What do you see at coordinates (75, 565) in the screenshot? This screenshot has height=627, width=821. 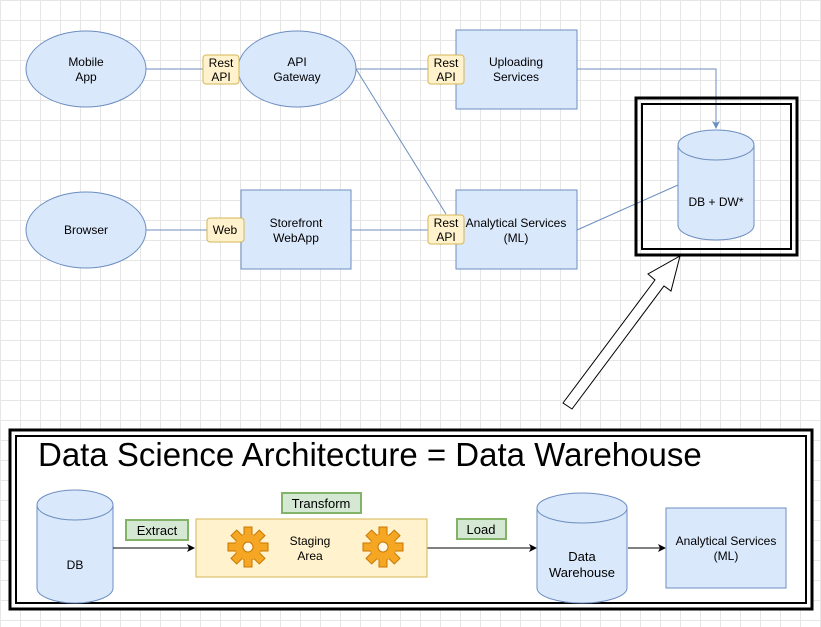 I see `db-bottom-label: DB` at bounding box center [75, 565].